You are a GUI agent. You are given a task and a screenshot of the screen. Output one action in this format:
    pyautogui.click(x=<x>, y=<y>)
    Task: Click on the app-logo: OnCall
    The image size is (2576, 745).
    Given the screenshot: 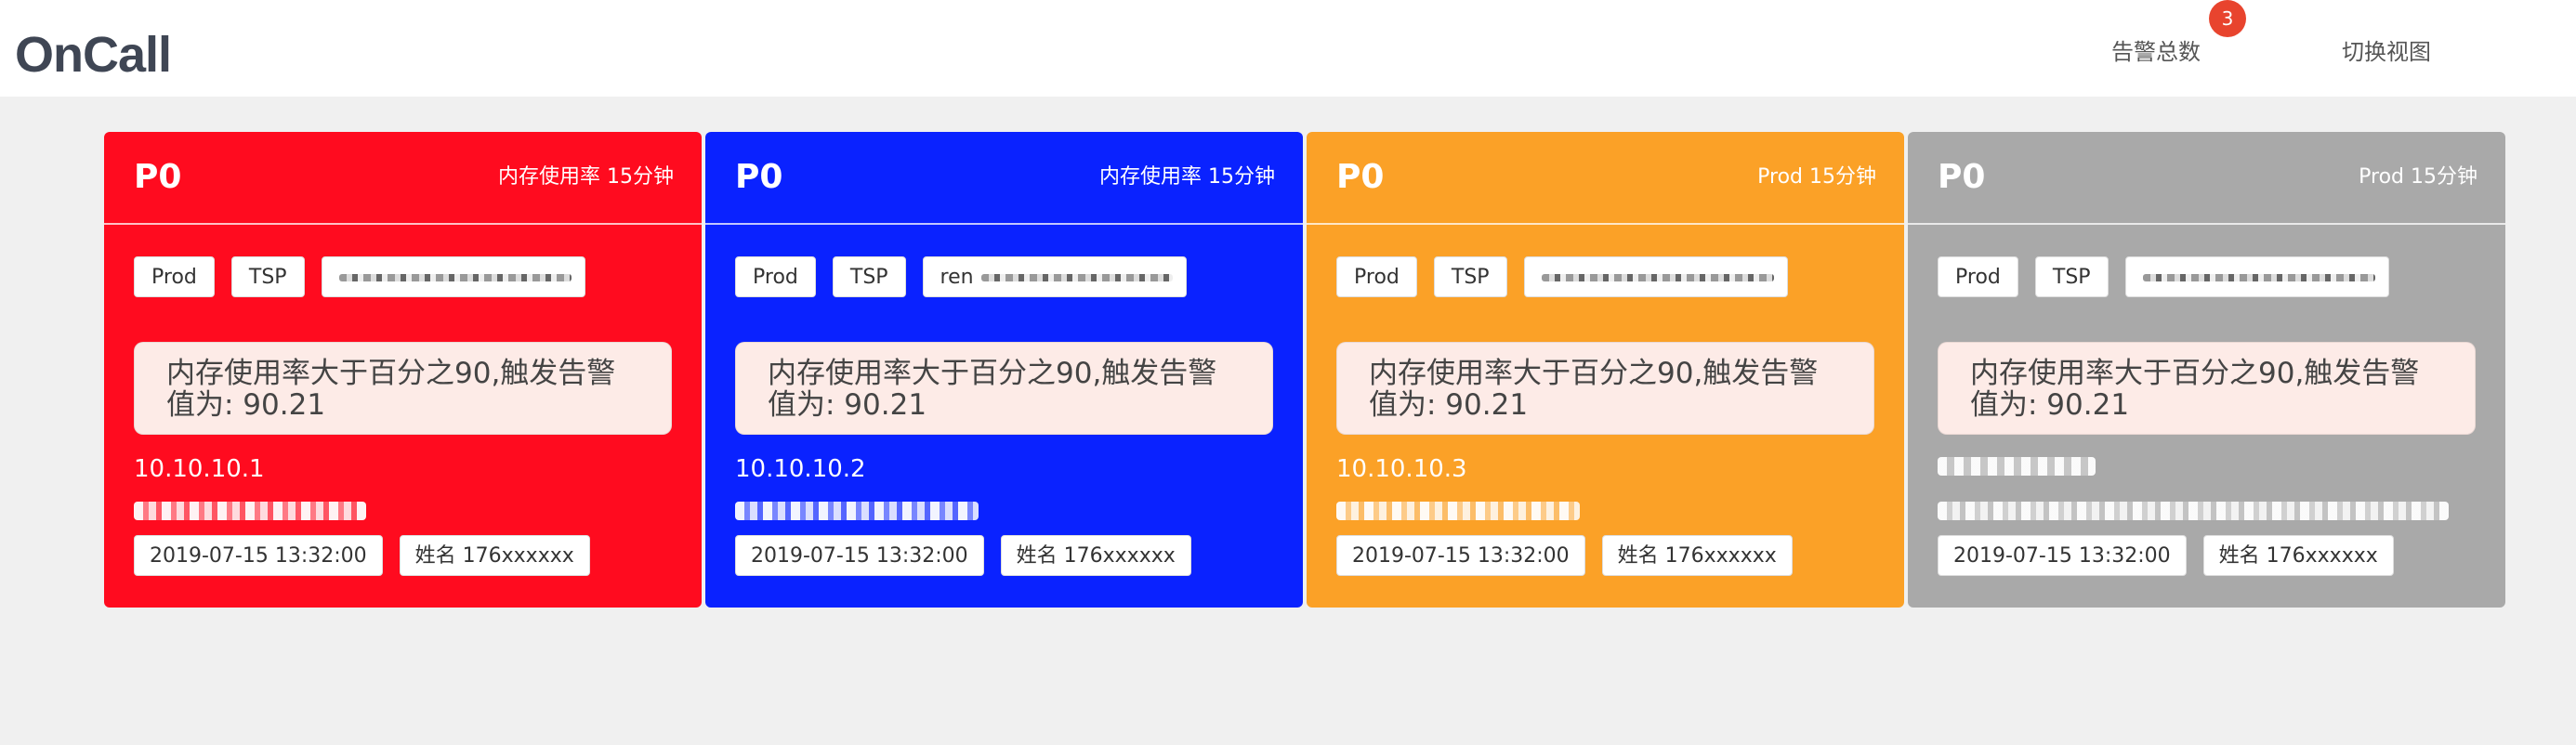 What is the action you would take?
    pyautogui.click(x=93, y=55)
    